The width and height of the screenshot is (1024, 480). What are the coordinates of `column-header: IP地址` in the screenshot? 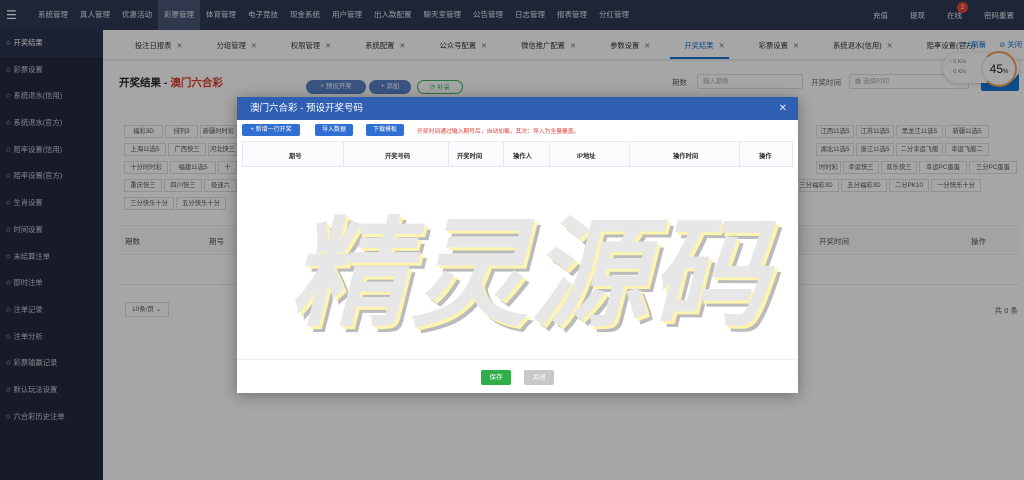 It's located at (586, 156).